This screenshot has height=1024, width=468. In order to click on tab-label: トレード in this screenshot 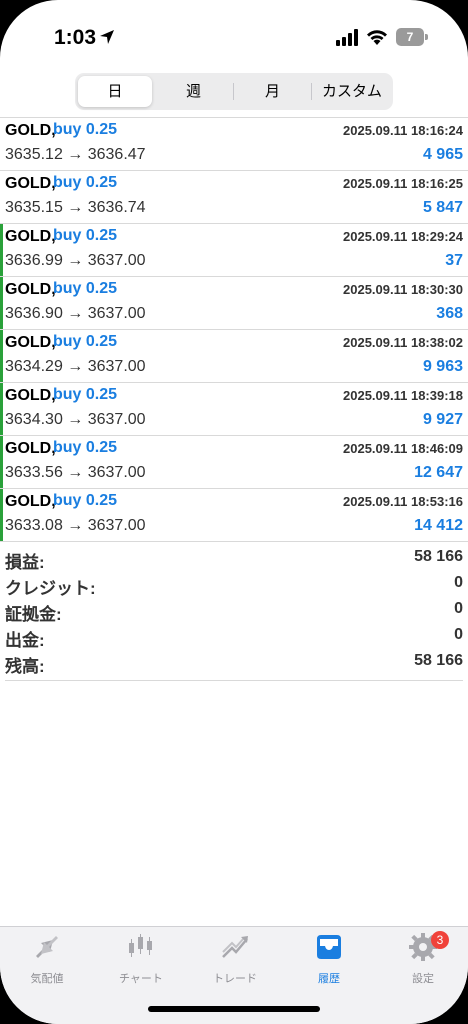, I will do `click(235, 979)`.